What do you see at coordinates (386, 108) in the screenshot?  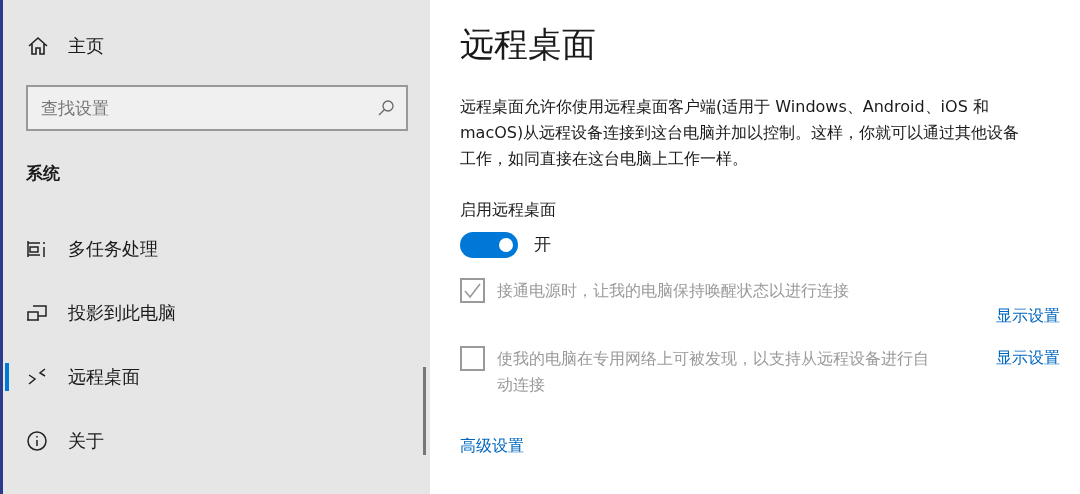 I see `search-icon` at bounding box center [386, 108].